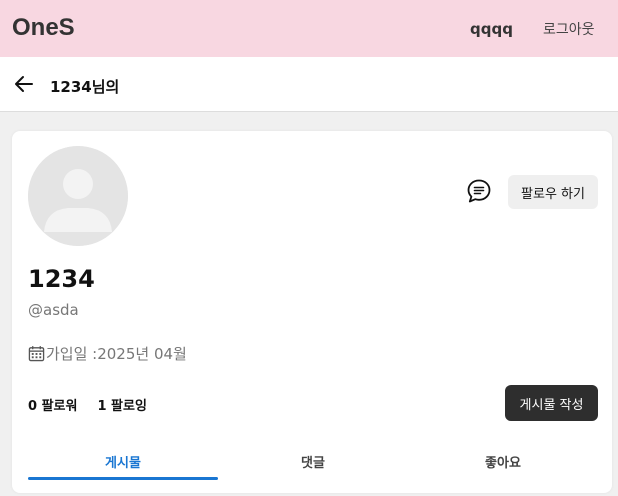  I want to click on logout-button: 로그아웃, so click(569, 29).